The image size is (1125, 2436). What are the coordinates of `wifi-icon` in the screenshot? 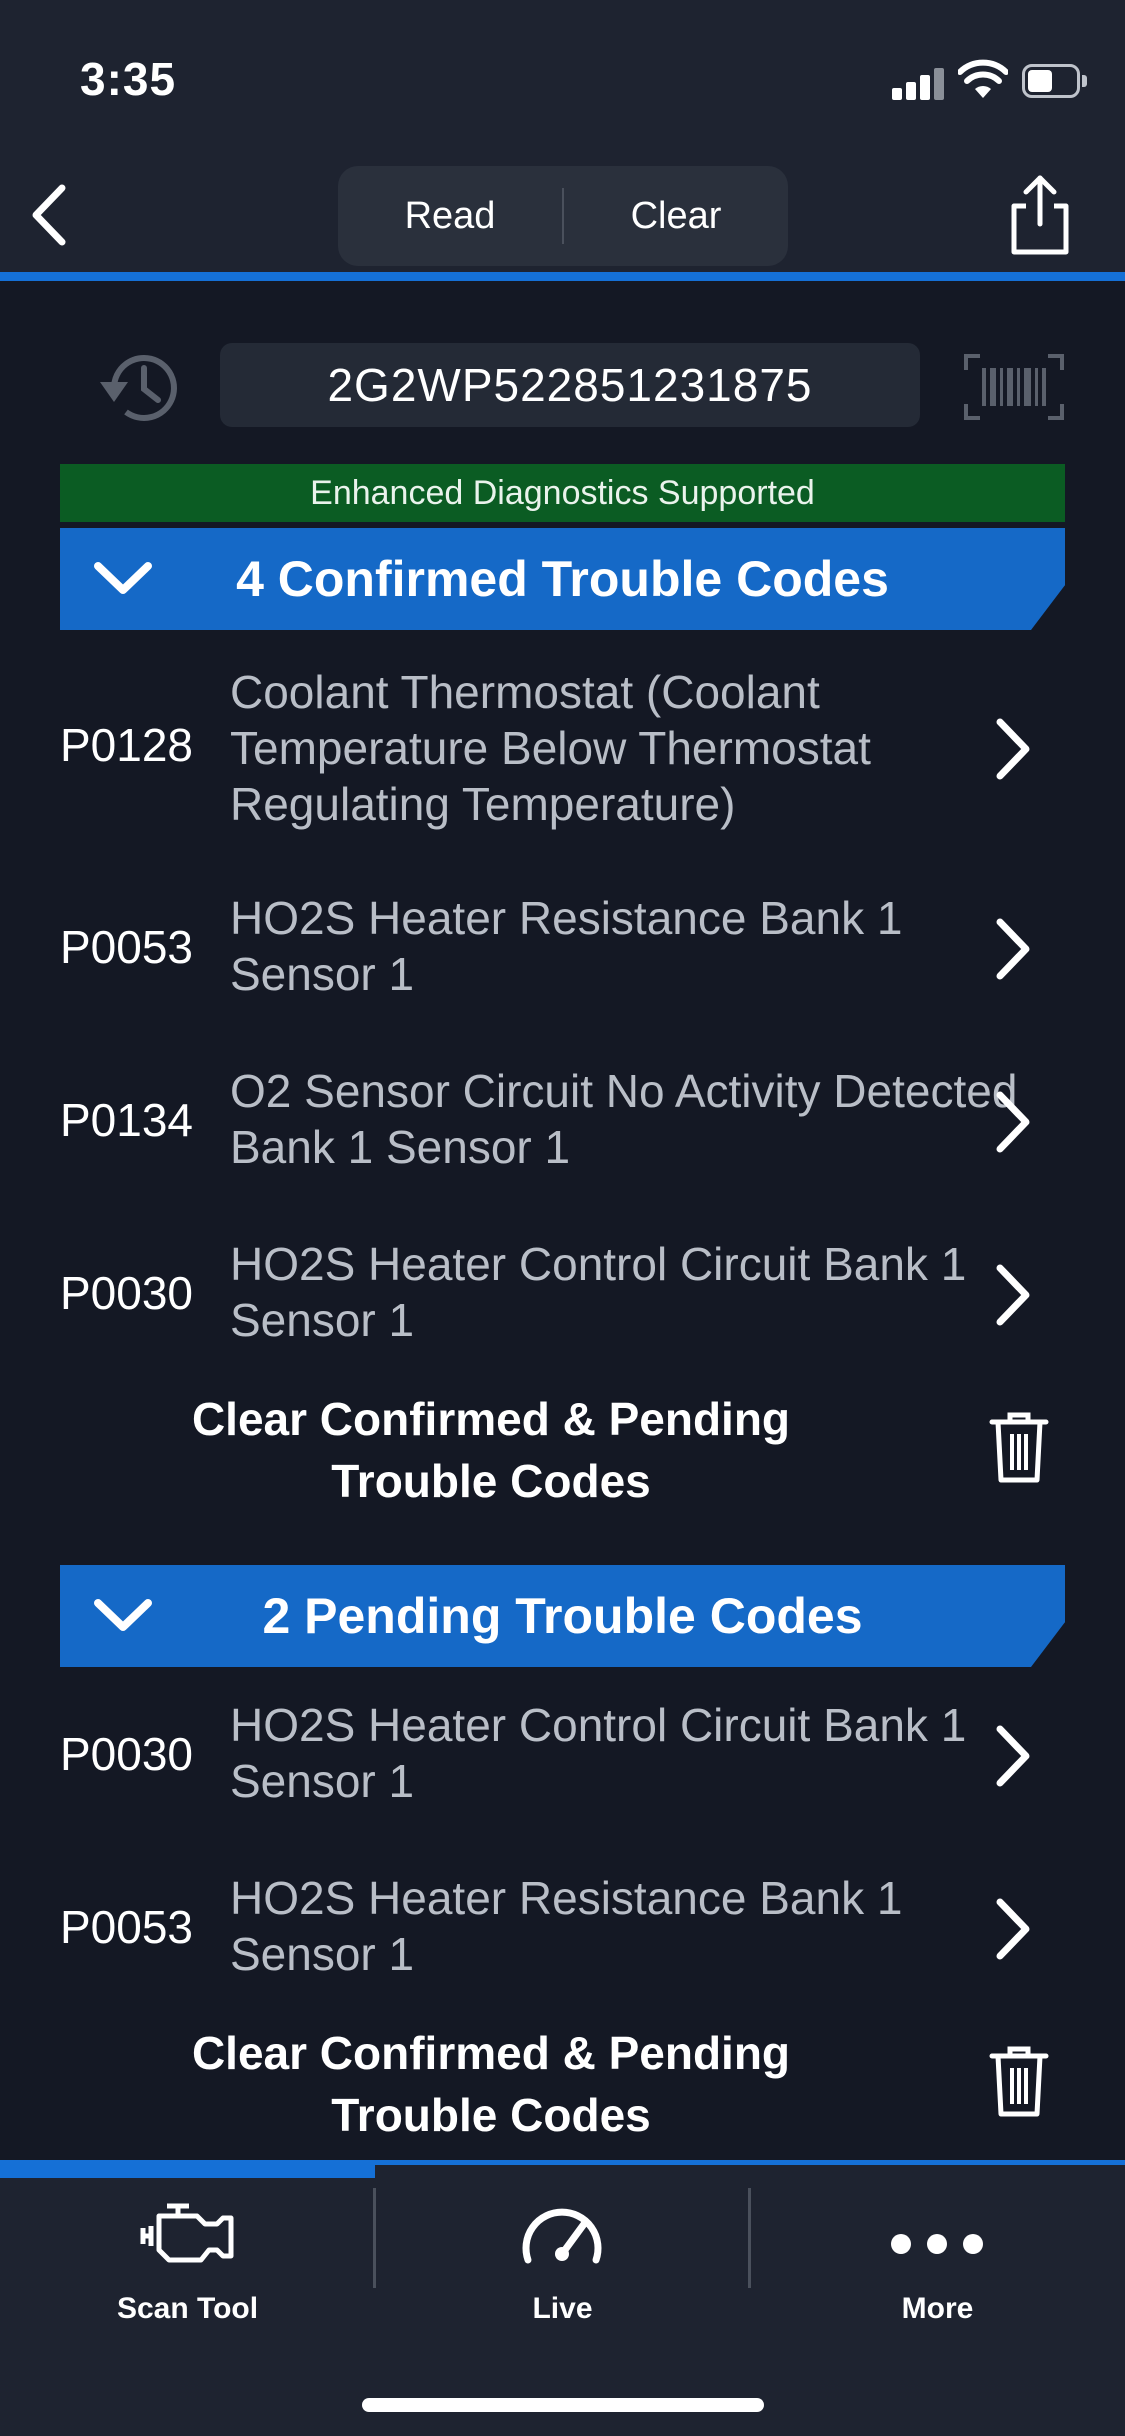 It's located at (983, 78).